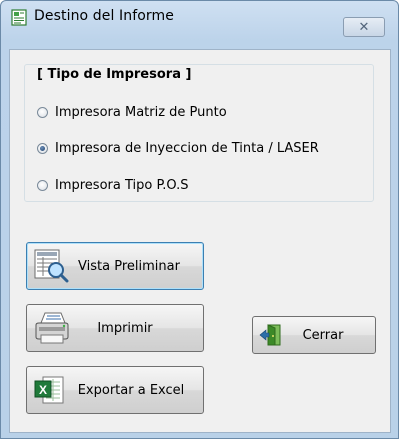 The width and height of the screenshot is (401, 441). What do you see at coordinates (114, 74) in the screenshot?
I see `group-title: [ Tipo de Impresora ]` at bounding box center [114, 74].